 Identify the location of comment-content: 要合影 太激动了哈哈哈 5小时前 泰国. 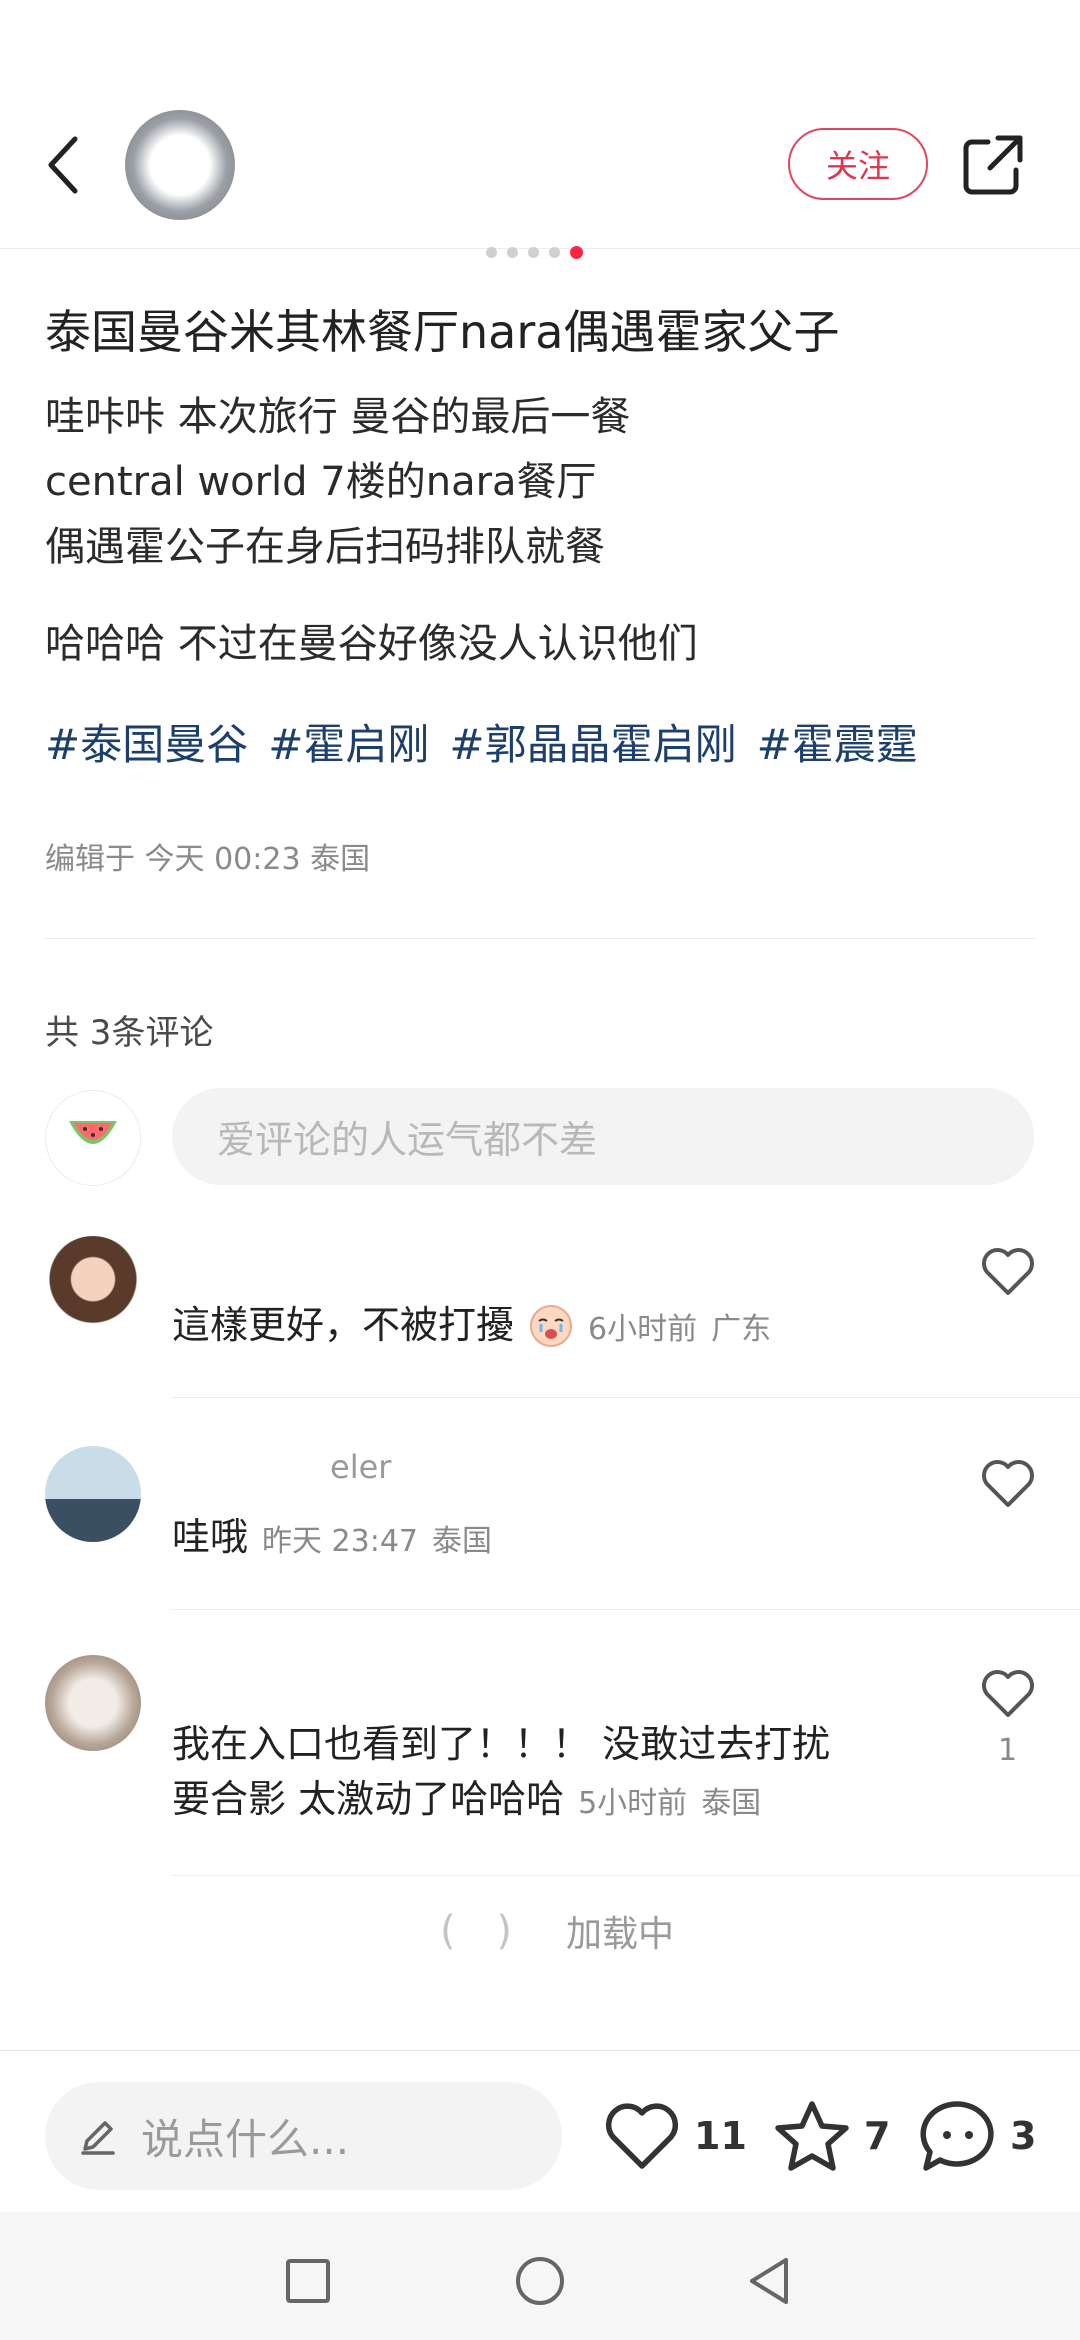
(466, 1799).